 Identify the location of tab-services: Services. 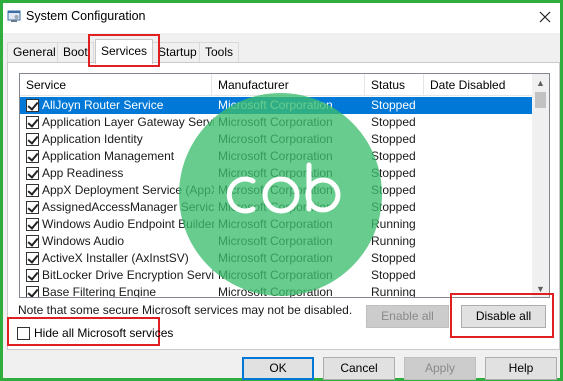
(124, 50).